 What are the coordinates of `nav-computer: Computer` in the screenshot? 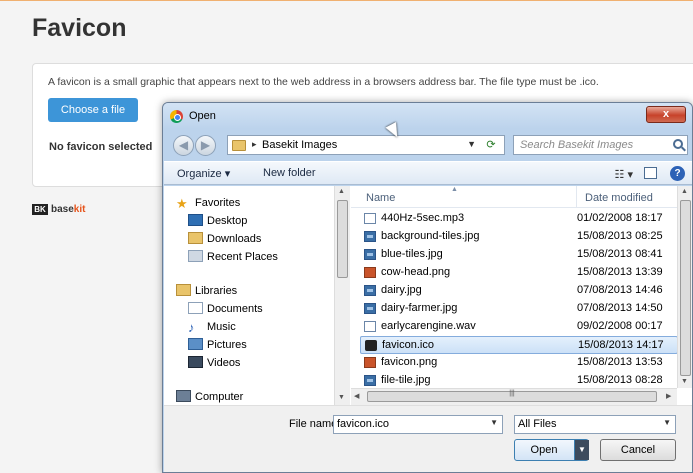 It's located at (209, 396).